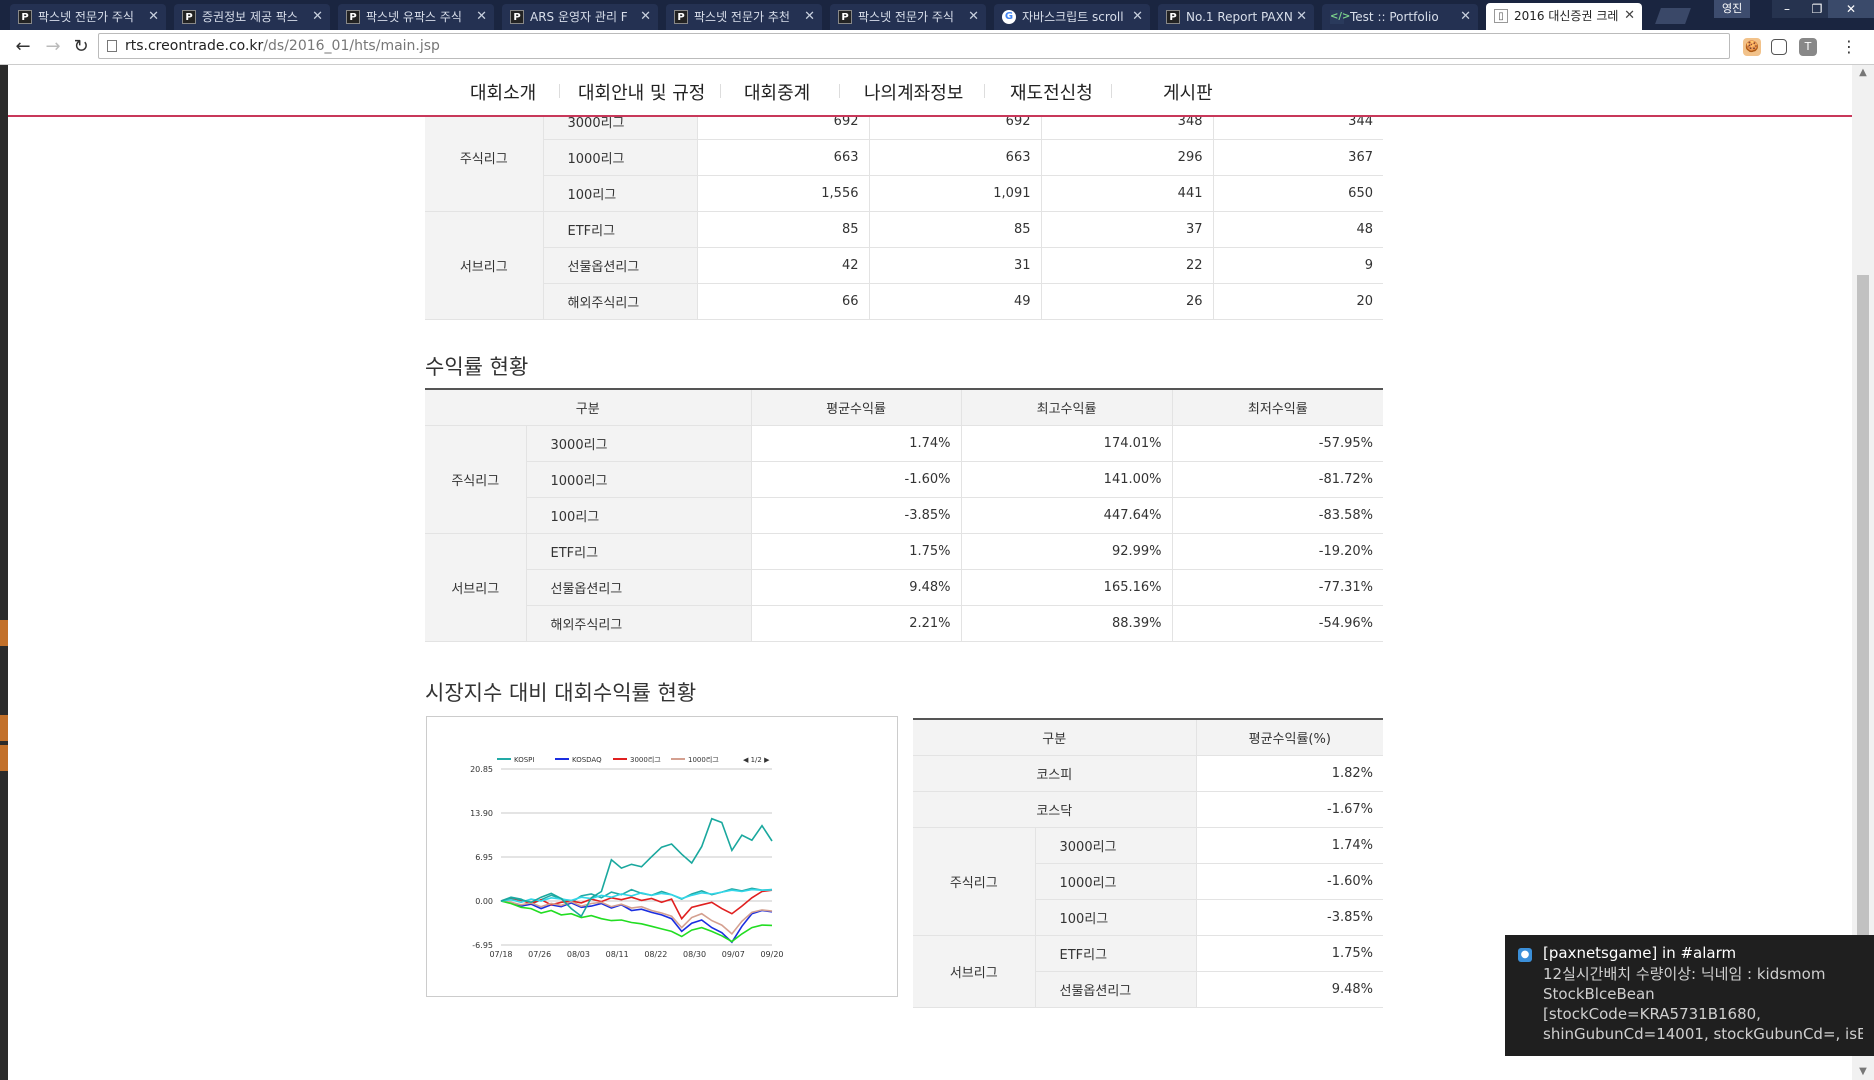 The image size is (1874, 1080). I want to click on scrollbar-thumb, so click(1863, 640).